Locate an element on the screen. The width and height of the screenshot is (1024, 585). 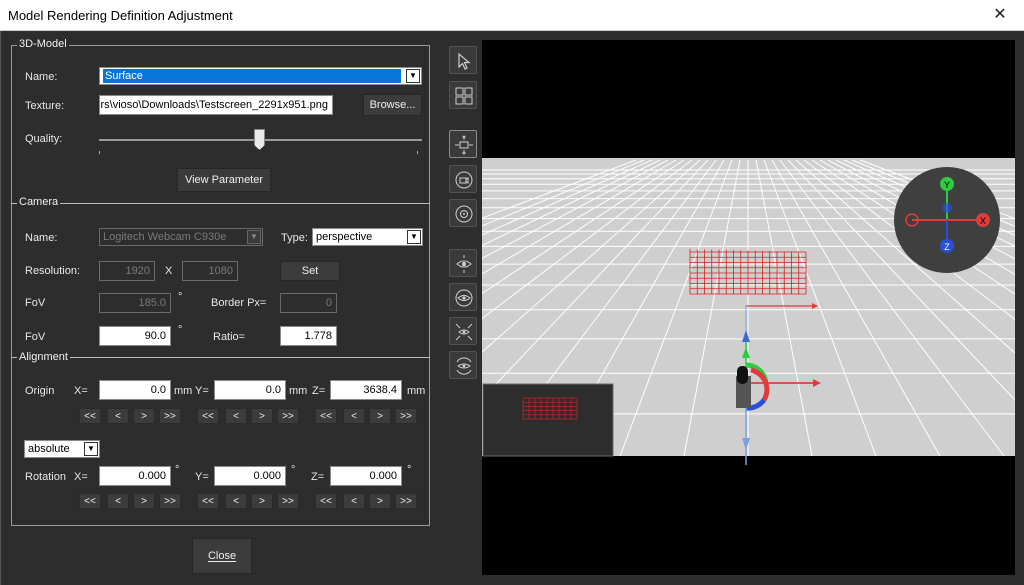
origin-x-field: 0.0 is located at coordinates (135, 390).